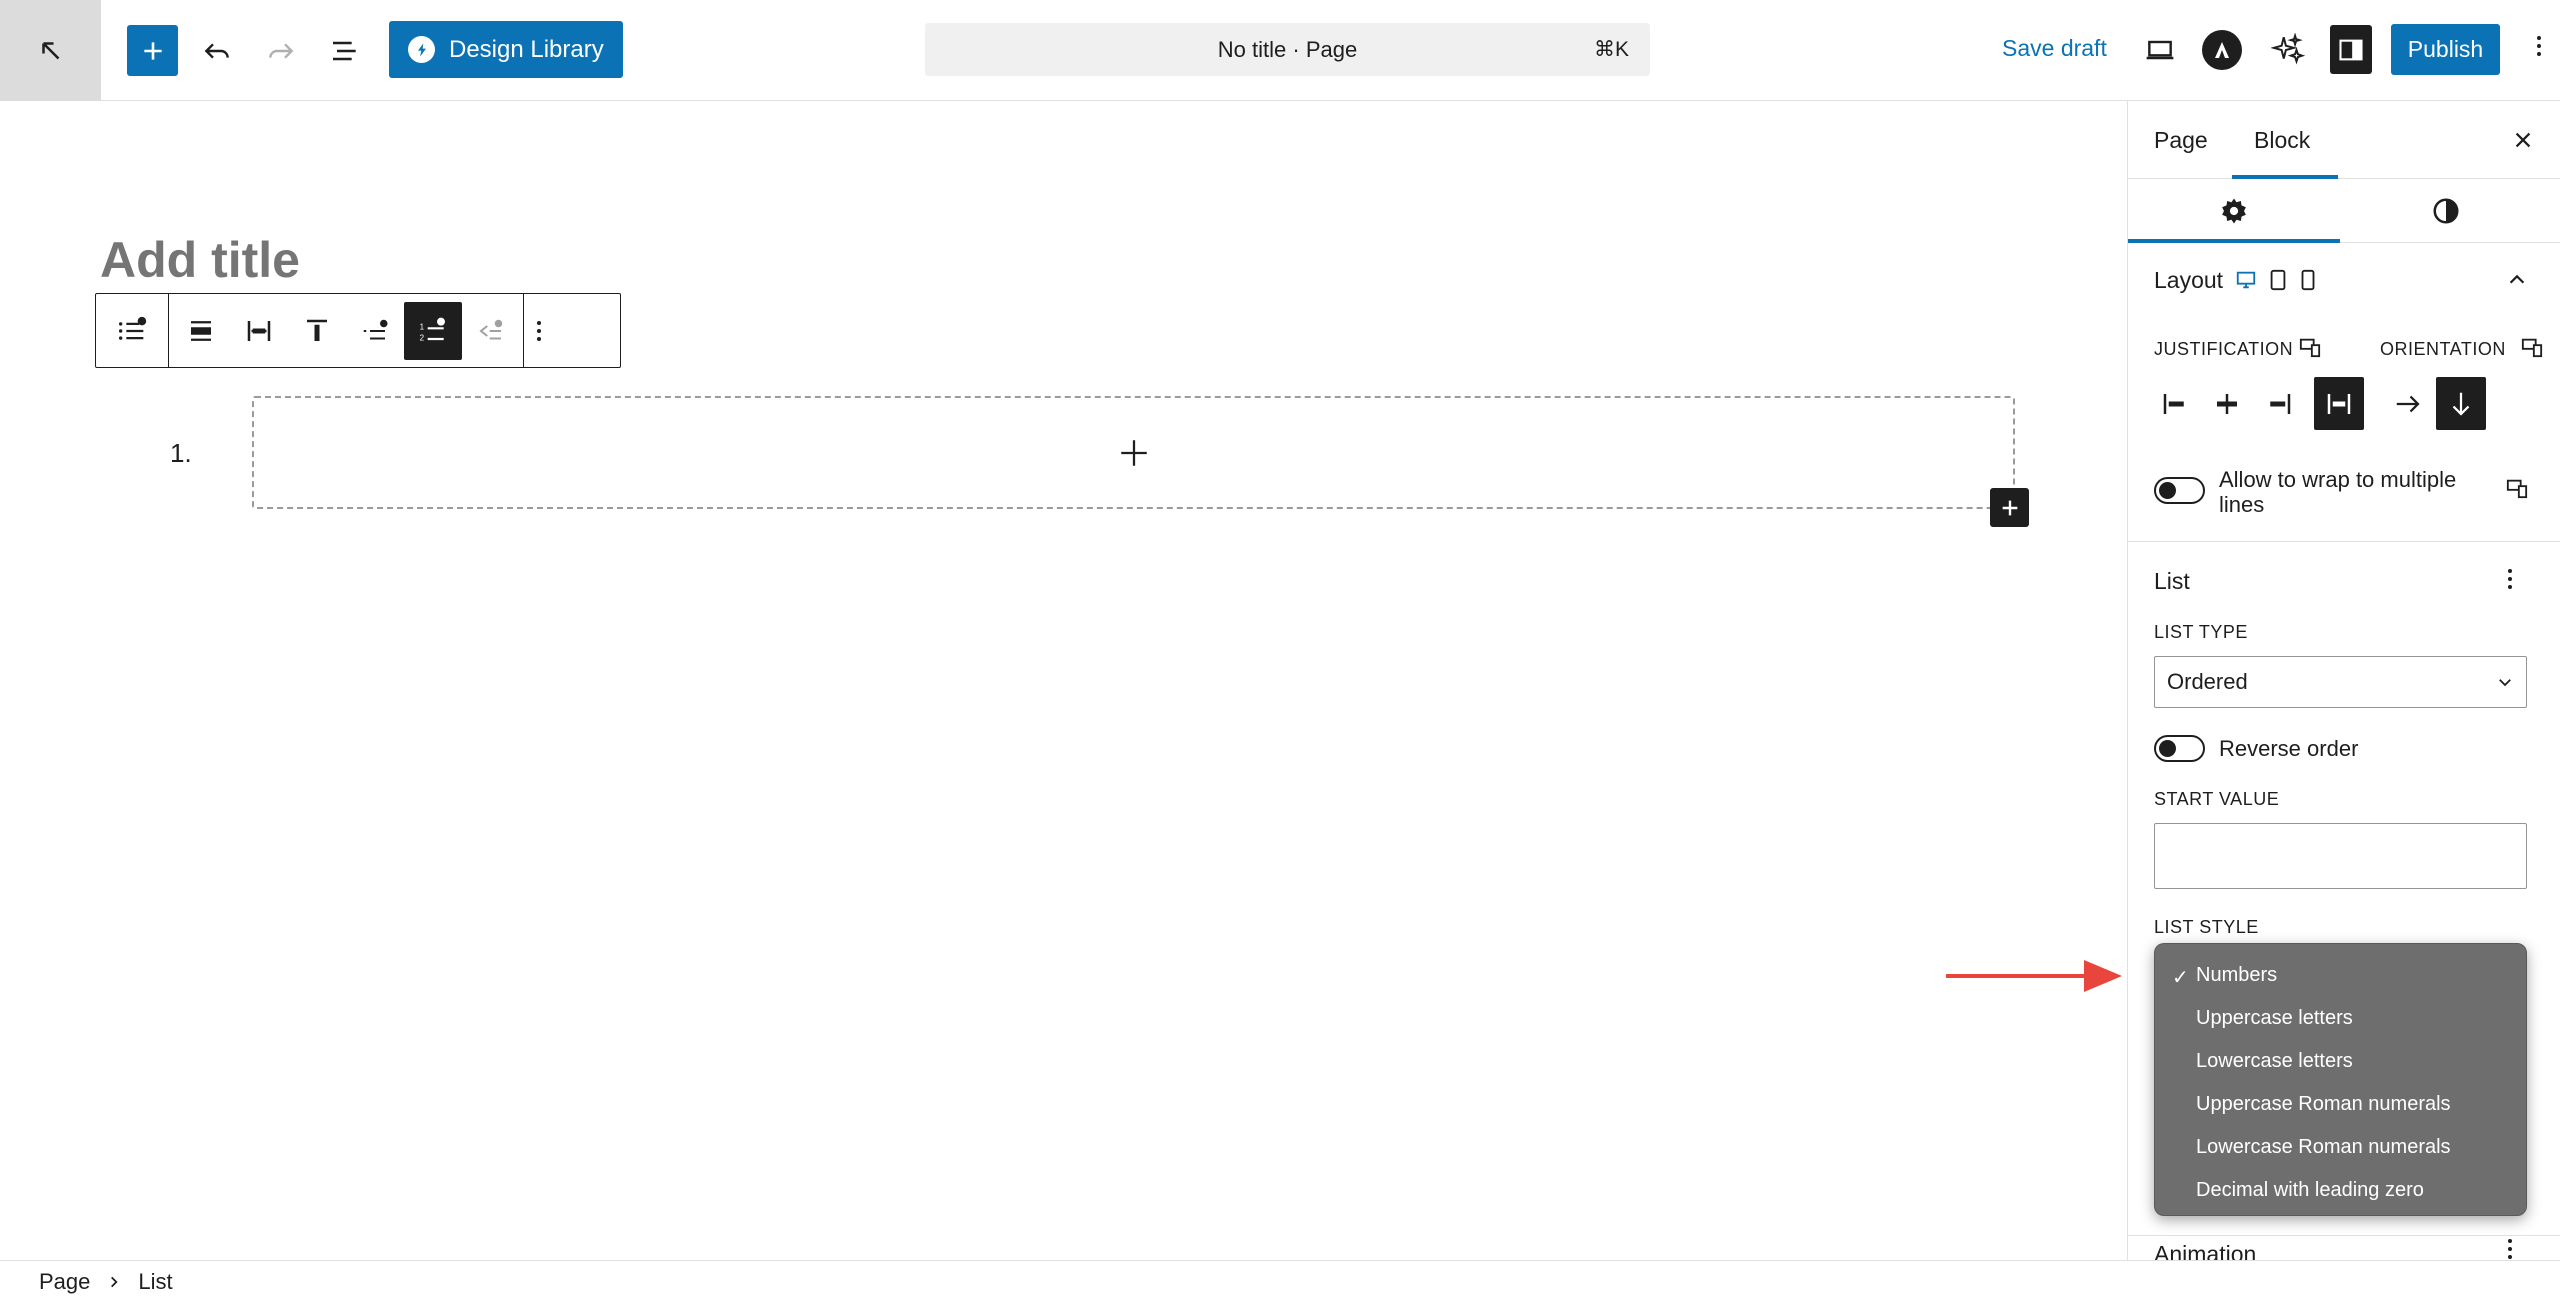 The image size is (2560, 1302). I want to click on breadcrumb-item-list: List, so click(155, 1282).